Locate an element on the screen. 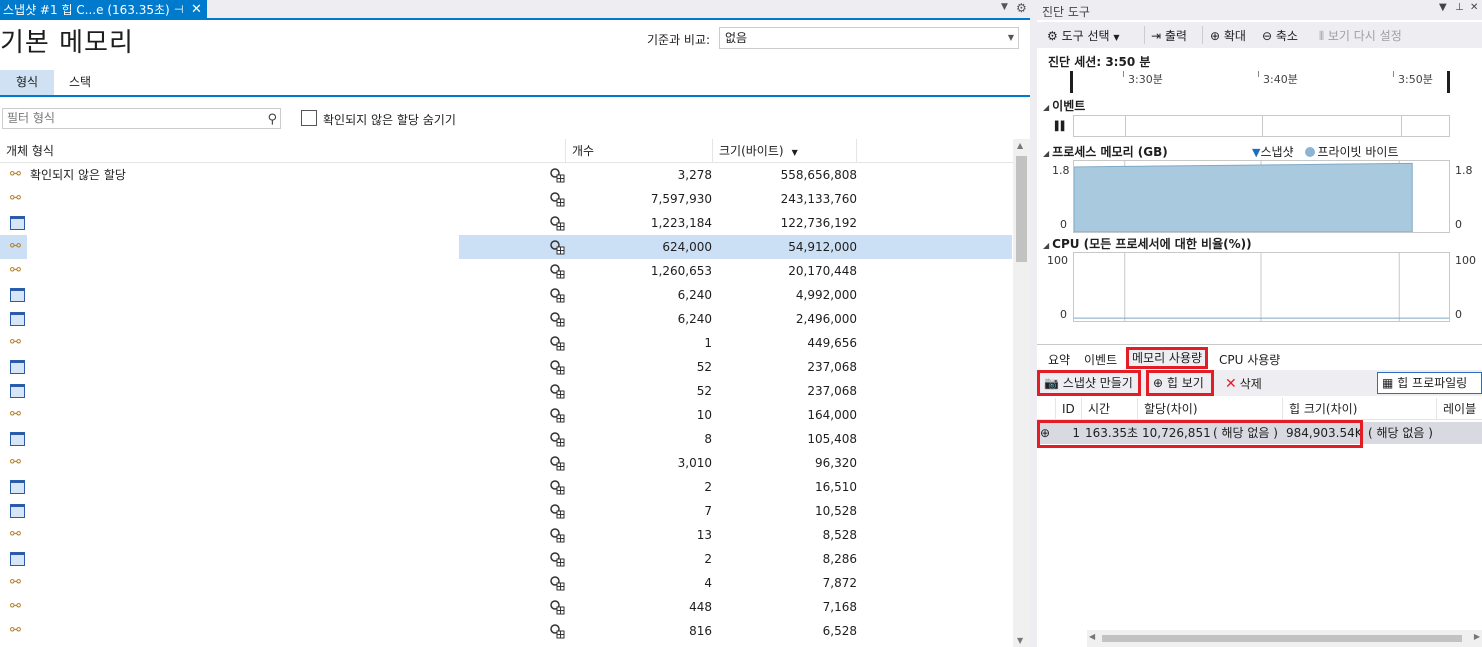 Image resolution: width=1482 pixels, height=647 pixels. column-header-label-col: 레이블 is located at coordinates (1459, 409).